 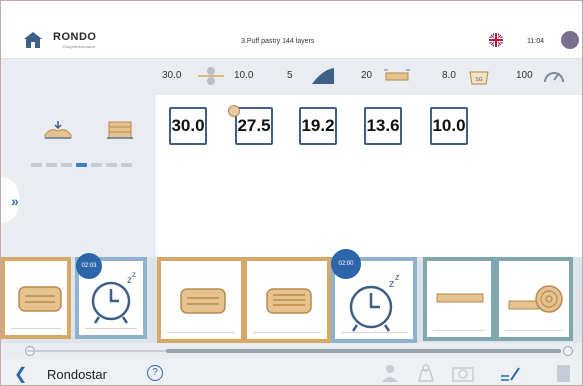 What do you see at coordinates (278, 41) in the screenshot?
I see `program-title: 3.Puff pastry 144 layers` at bounding box center [278, 41].